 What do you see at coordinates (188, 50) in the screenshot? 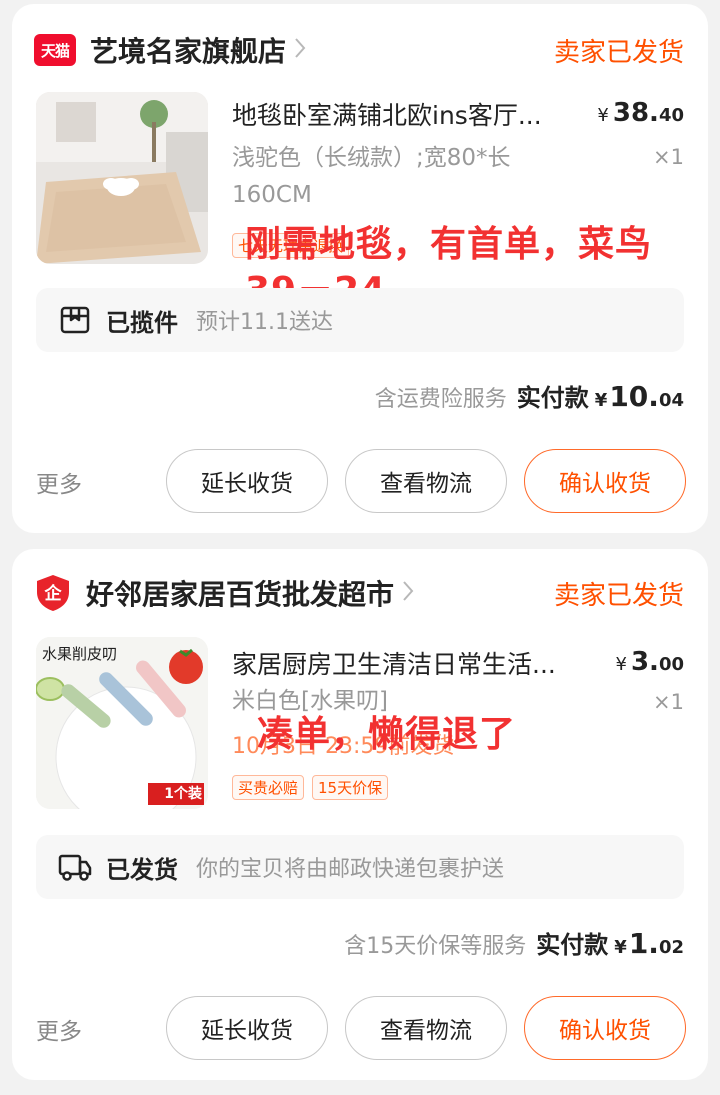
I see `shop-name: 艺境名家旗舰店` at bounding box center [188, 50].